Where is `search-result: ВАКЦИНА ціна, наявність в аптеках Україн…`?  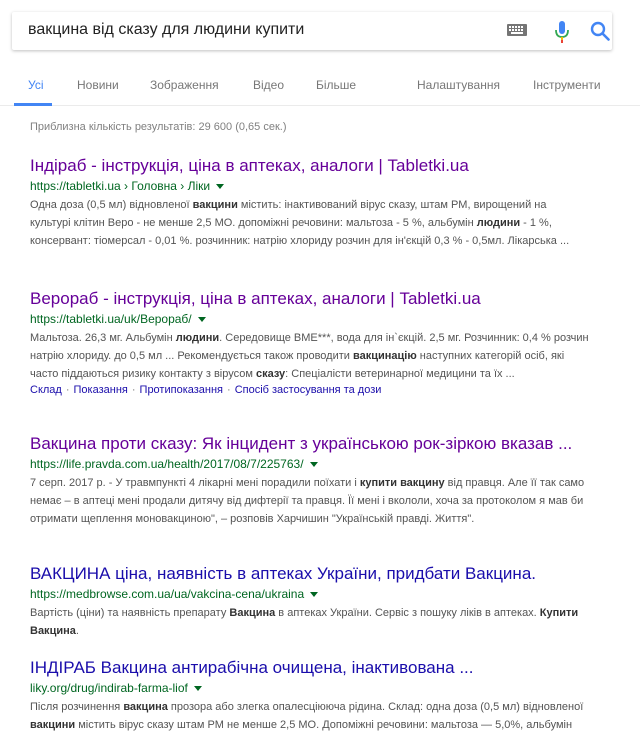 search-result: ВАКЦИНА ціна, наявність в аптеках Україн… is located at coordinates (310, 602).